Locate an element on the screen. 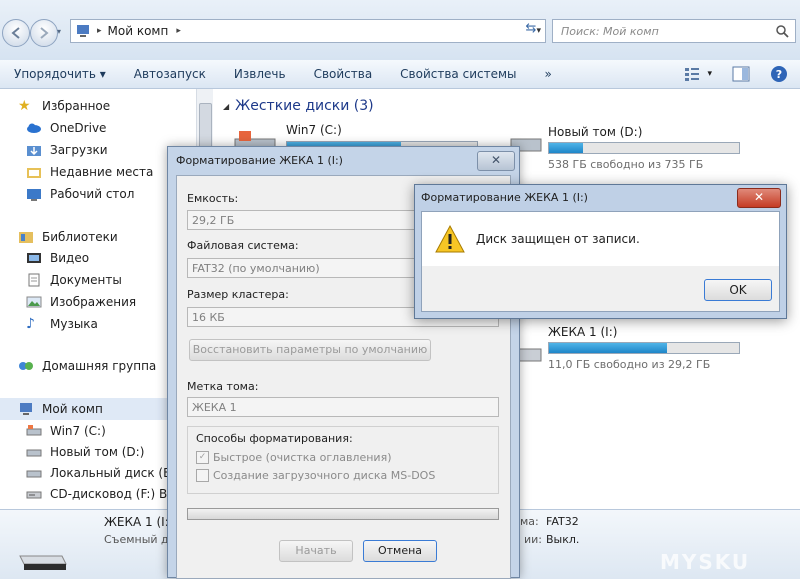  address-bar-row: ▾ ▸ Мой комп ▸ ▾ ⇆ Поиск: Мой комп is located at coordinates (400, 30).